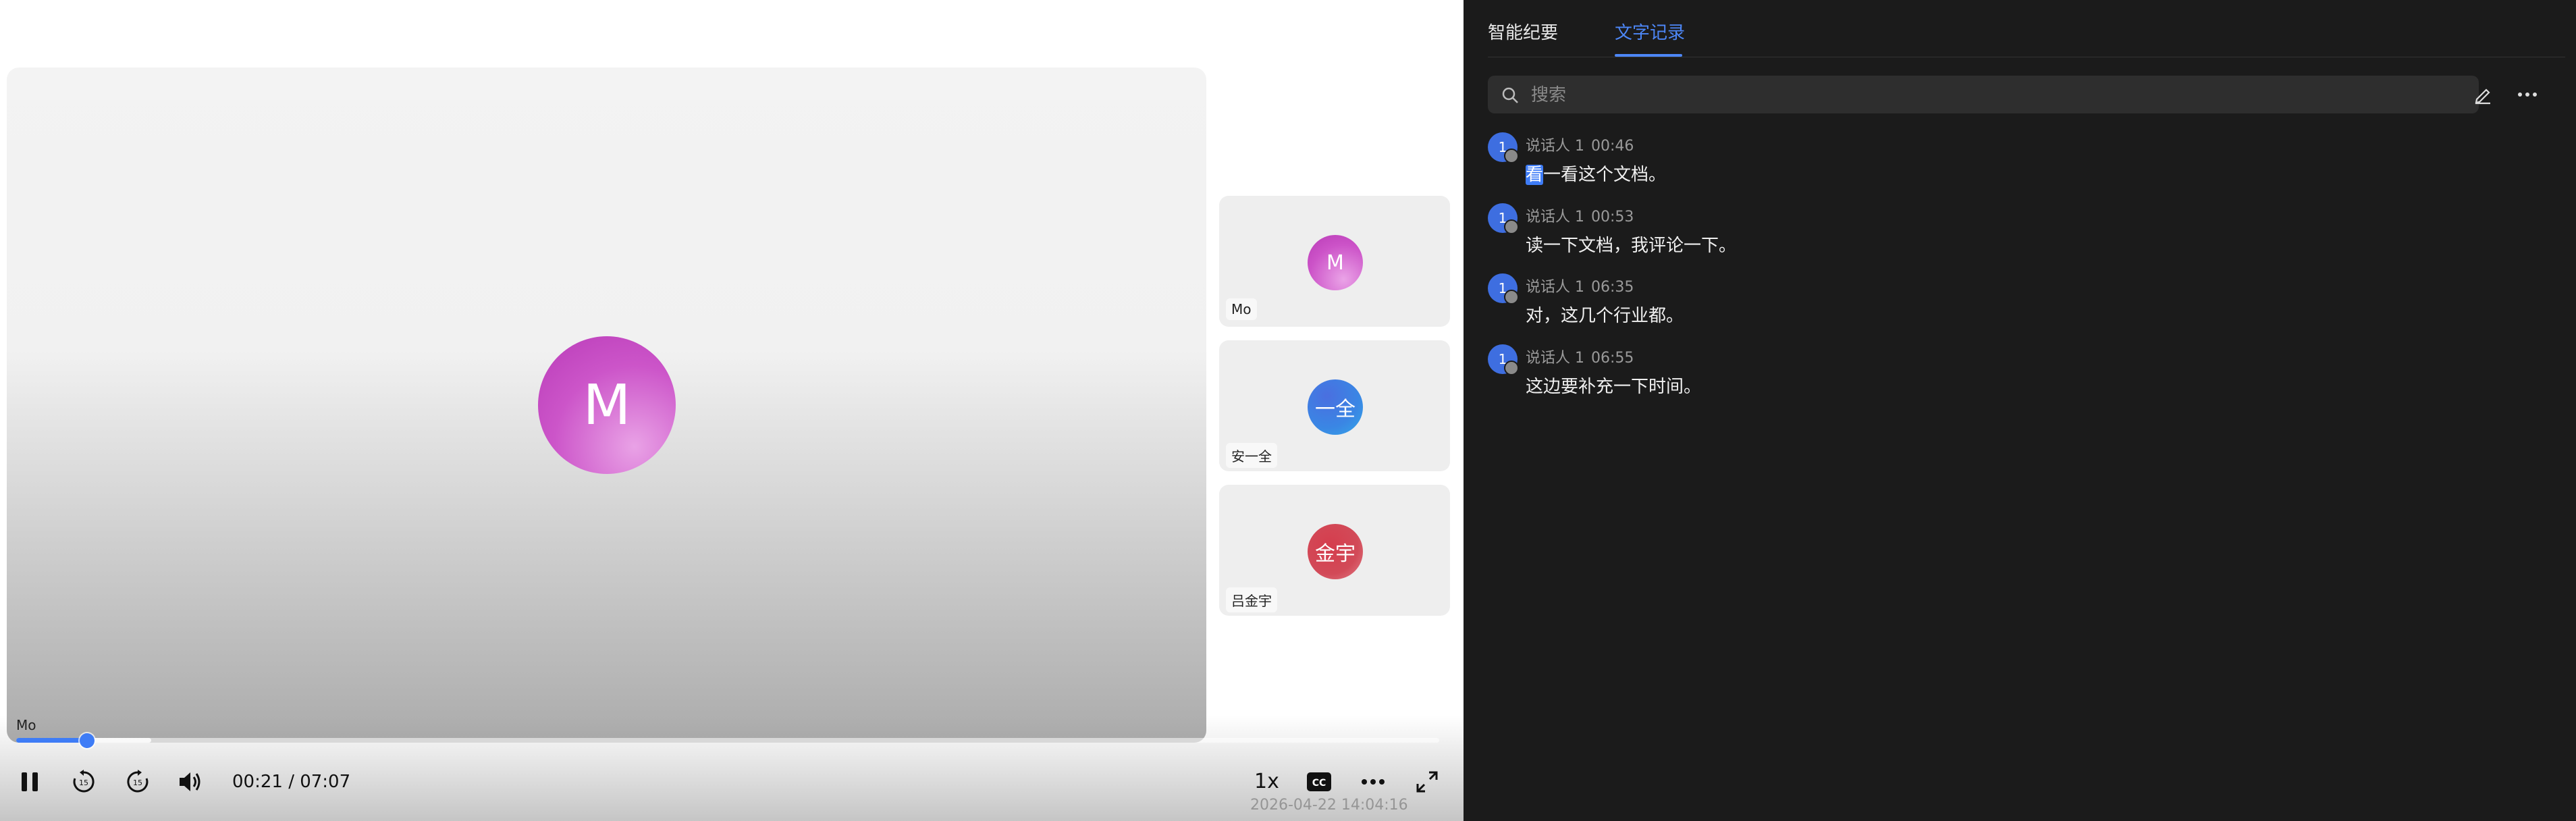 The image size is (2576, 821). I want to click on svg-text: CC, so click(1319, 783).